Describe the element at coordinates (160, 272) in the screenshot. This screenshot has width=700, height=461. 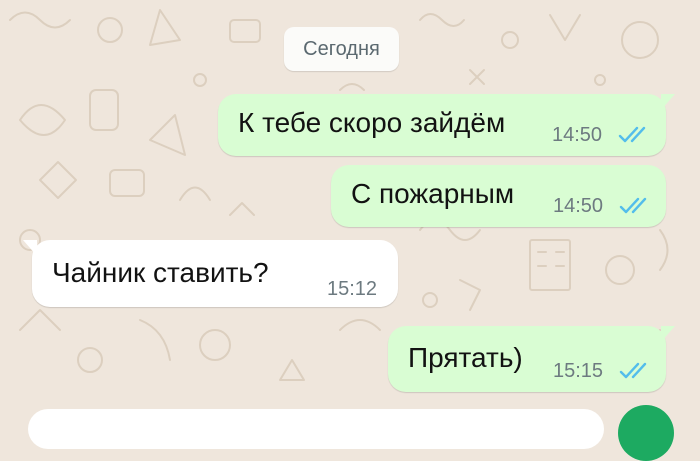
I see `message-text: Чайник ставить?` at that location.